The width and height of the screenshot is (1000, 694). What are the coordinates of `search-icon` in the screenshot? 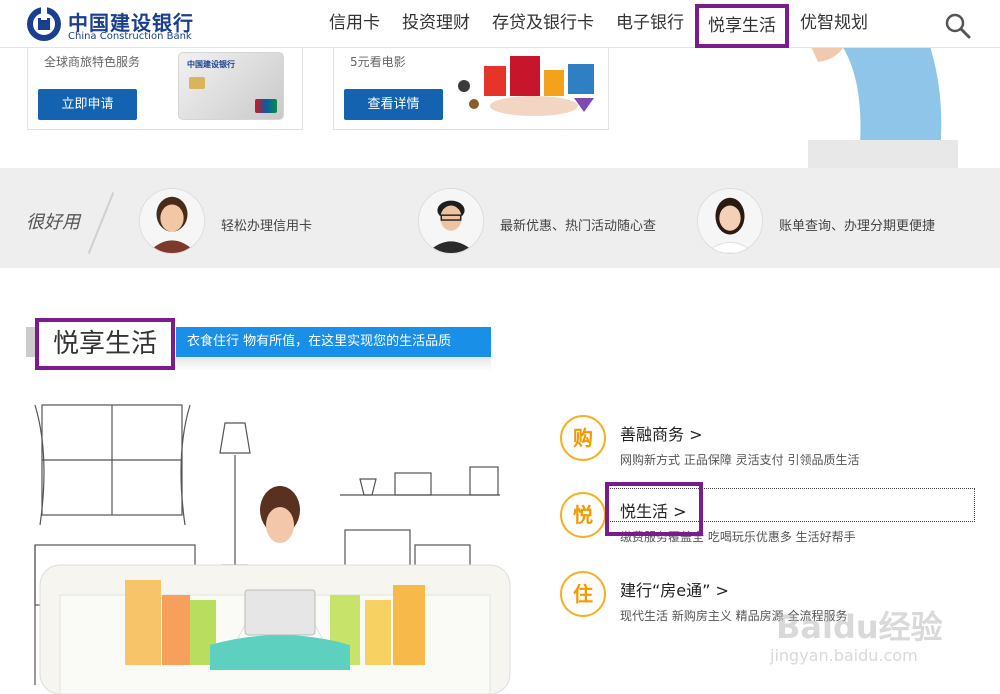 It's located at (958, 26).